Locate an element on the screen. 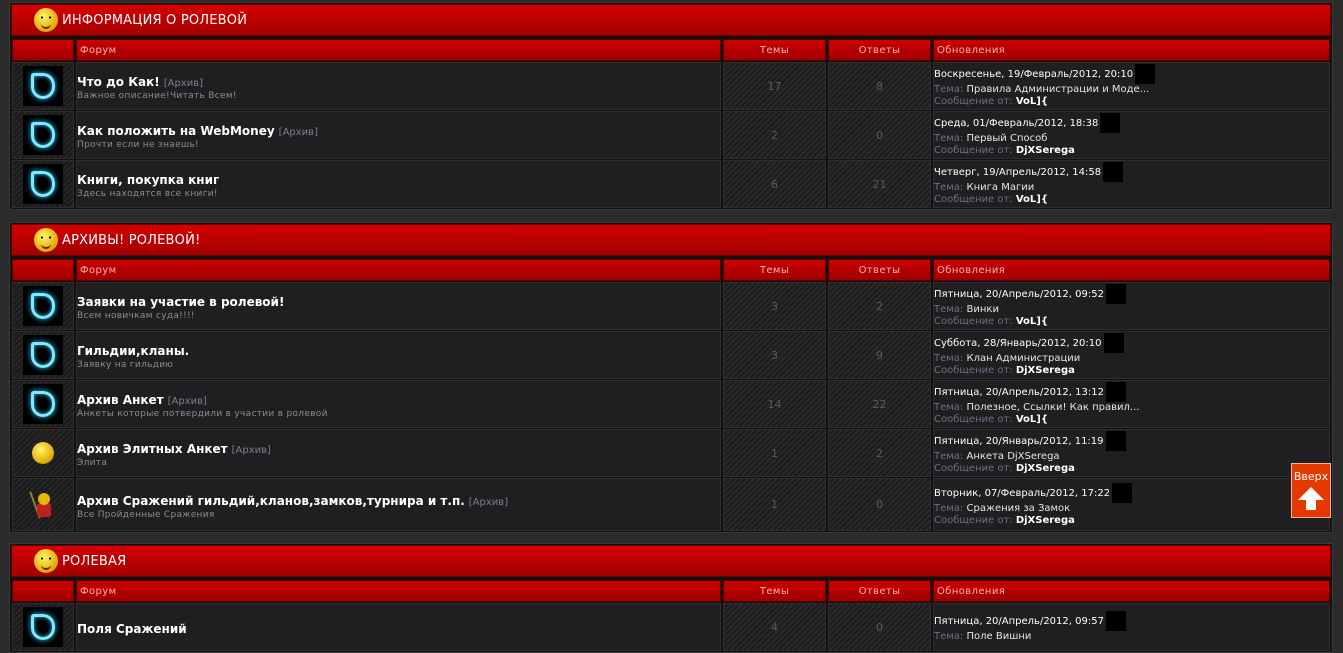  category-title: АРХИВЫ! РОЛЕВОЙ! is located at coordinates (131, 240).